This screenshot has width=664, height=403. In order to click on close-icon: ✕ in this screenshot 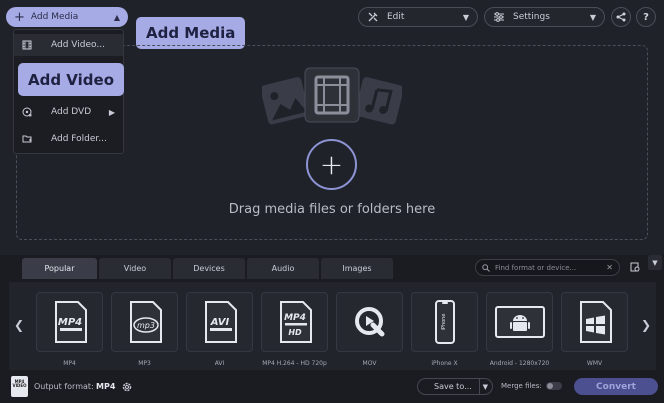, I will do `click(609, 267)`.